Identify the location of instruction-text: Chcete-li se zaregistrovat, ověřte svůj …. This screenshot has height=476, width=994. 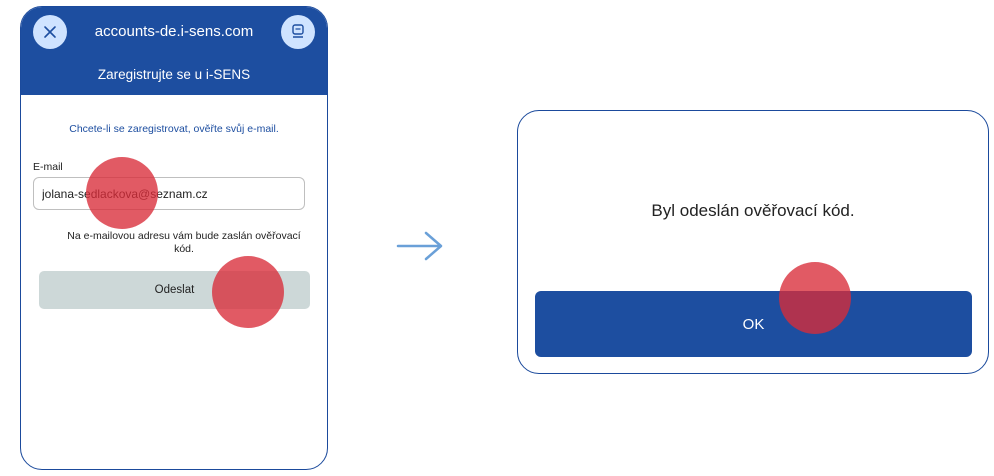
(174, 129).